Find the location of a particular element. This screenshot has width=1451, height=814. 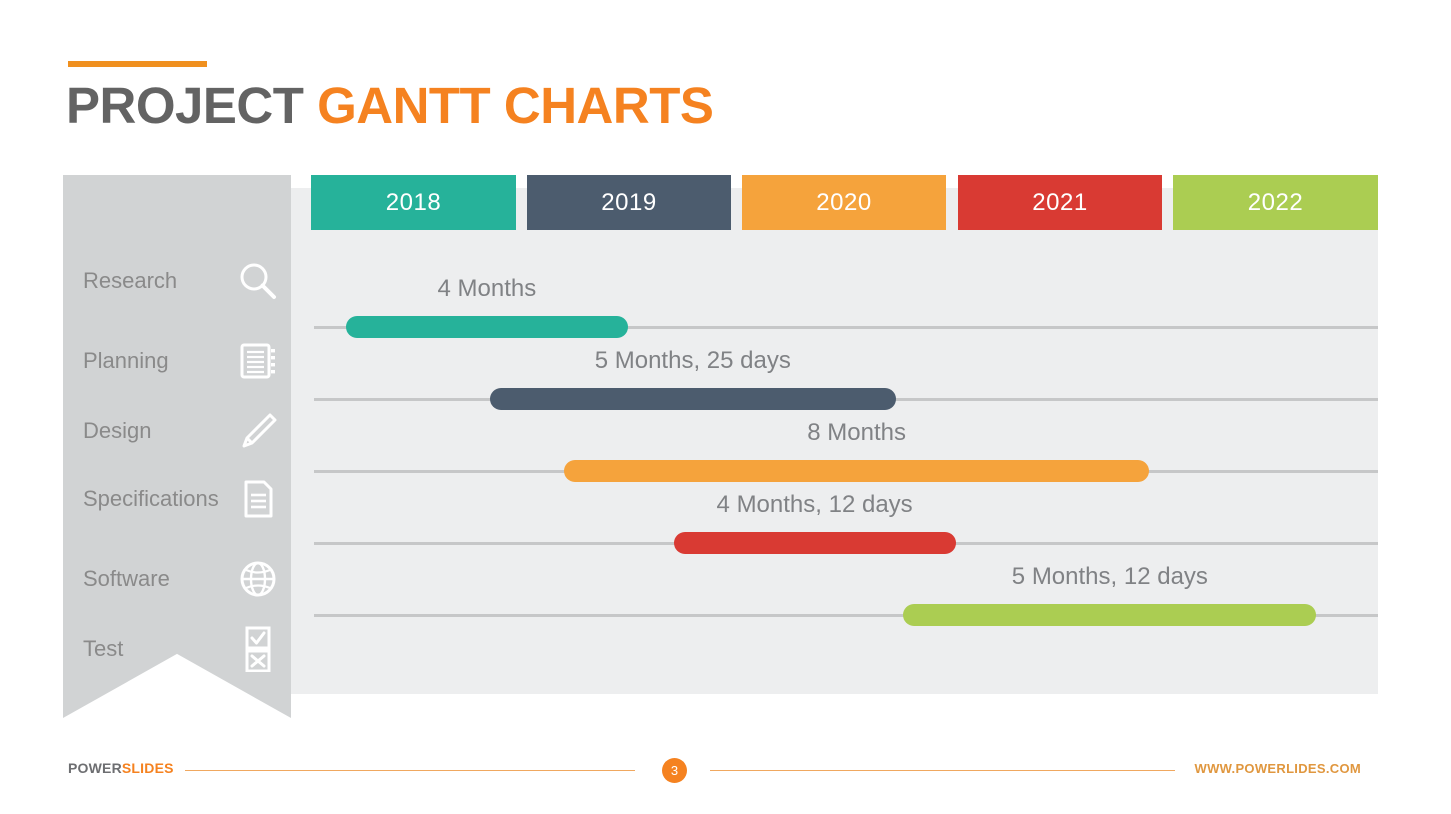

gantt-bar-duration-label: 4 Months is located at coordinates (487, 288).